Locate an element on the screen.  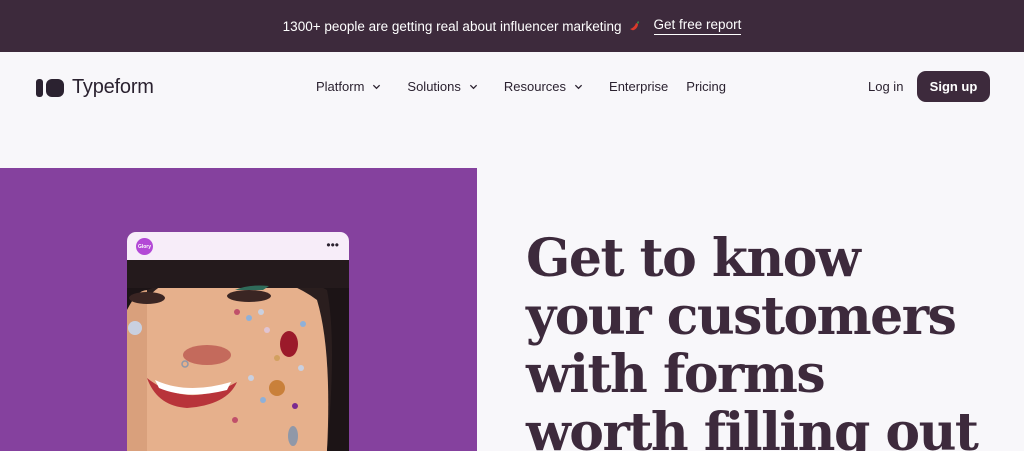
signup-button: Sign up is located at coordinates (953, 86).